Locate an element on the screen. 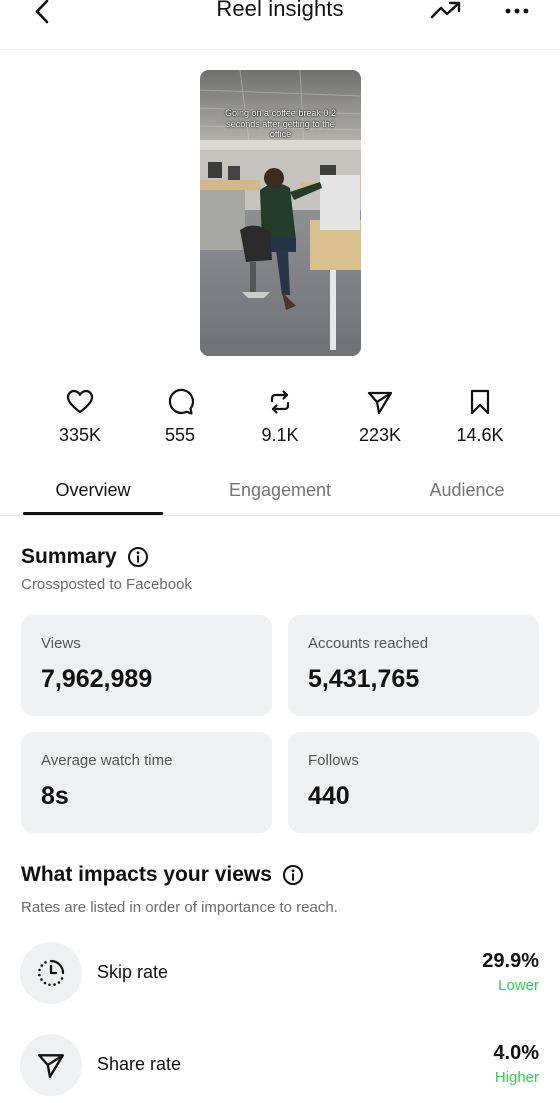  summary-title: Summary is located at coordinates (69, 556).